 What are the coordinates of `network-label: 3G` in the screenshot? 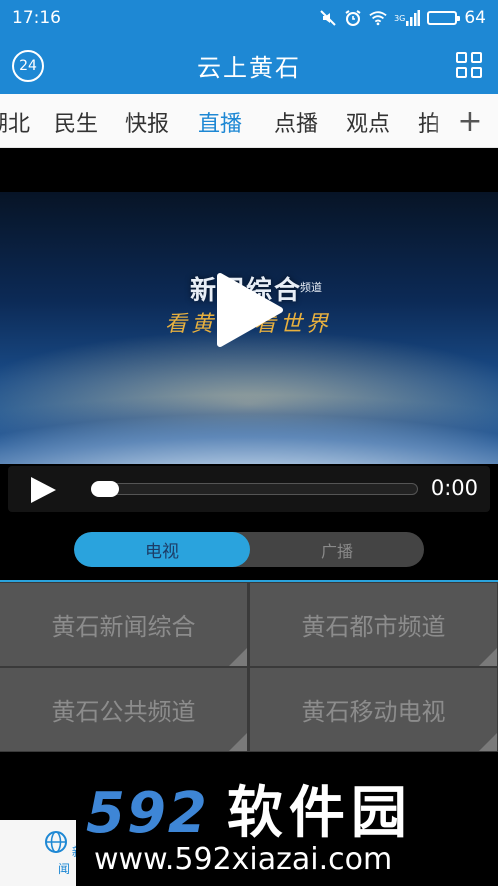 It's located at (400, 18).